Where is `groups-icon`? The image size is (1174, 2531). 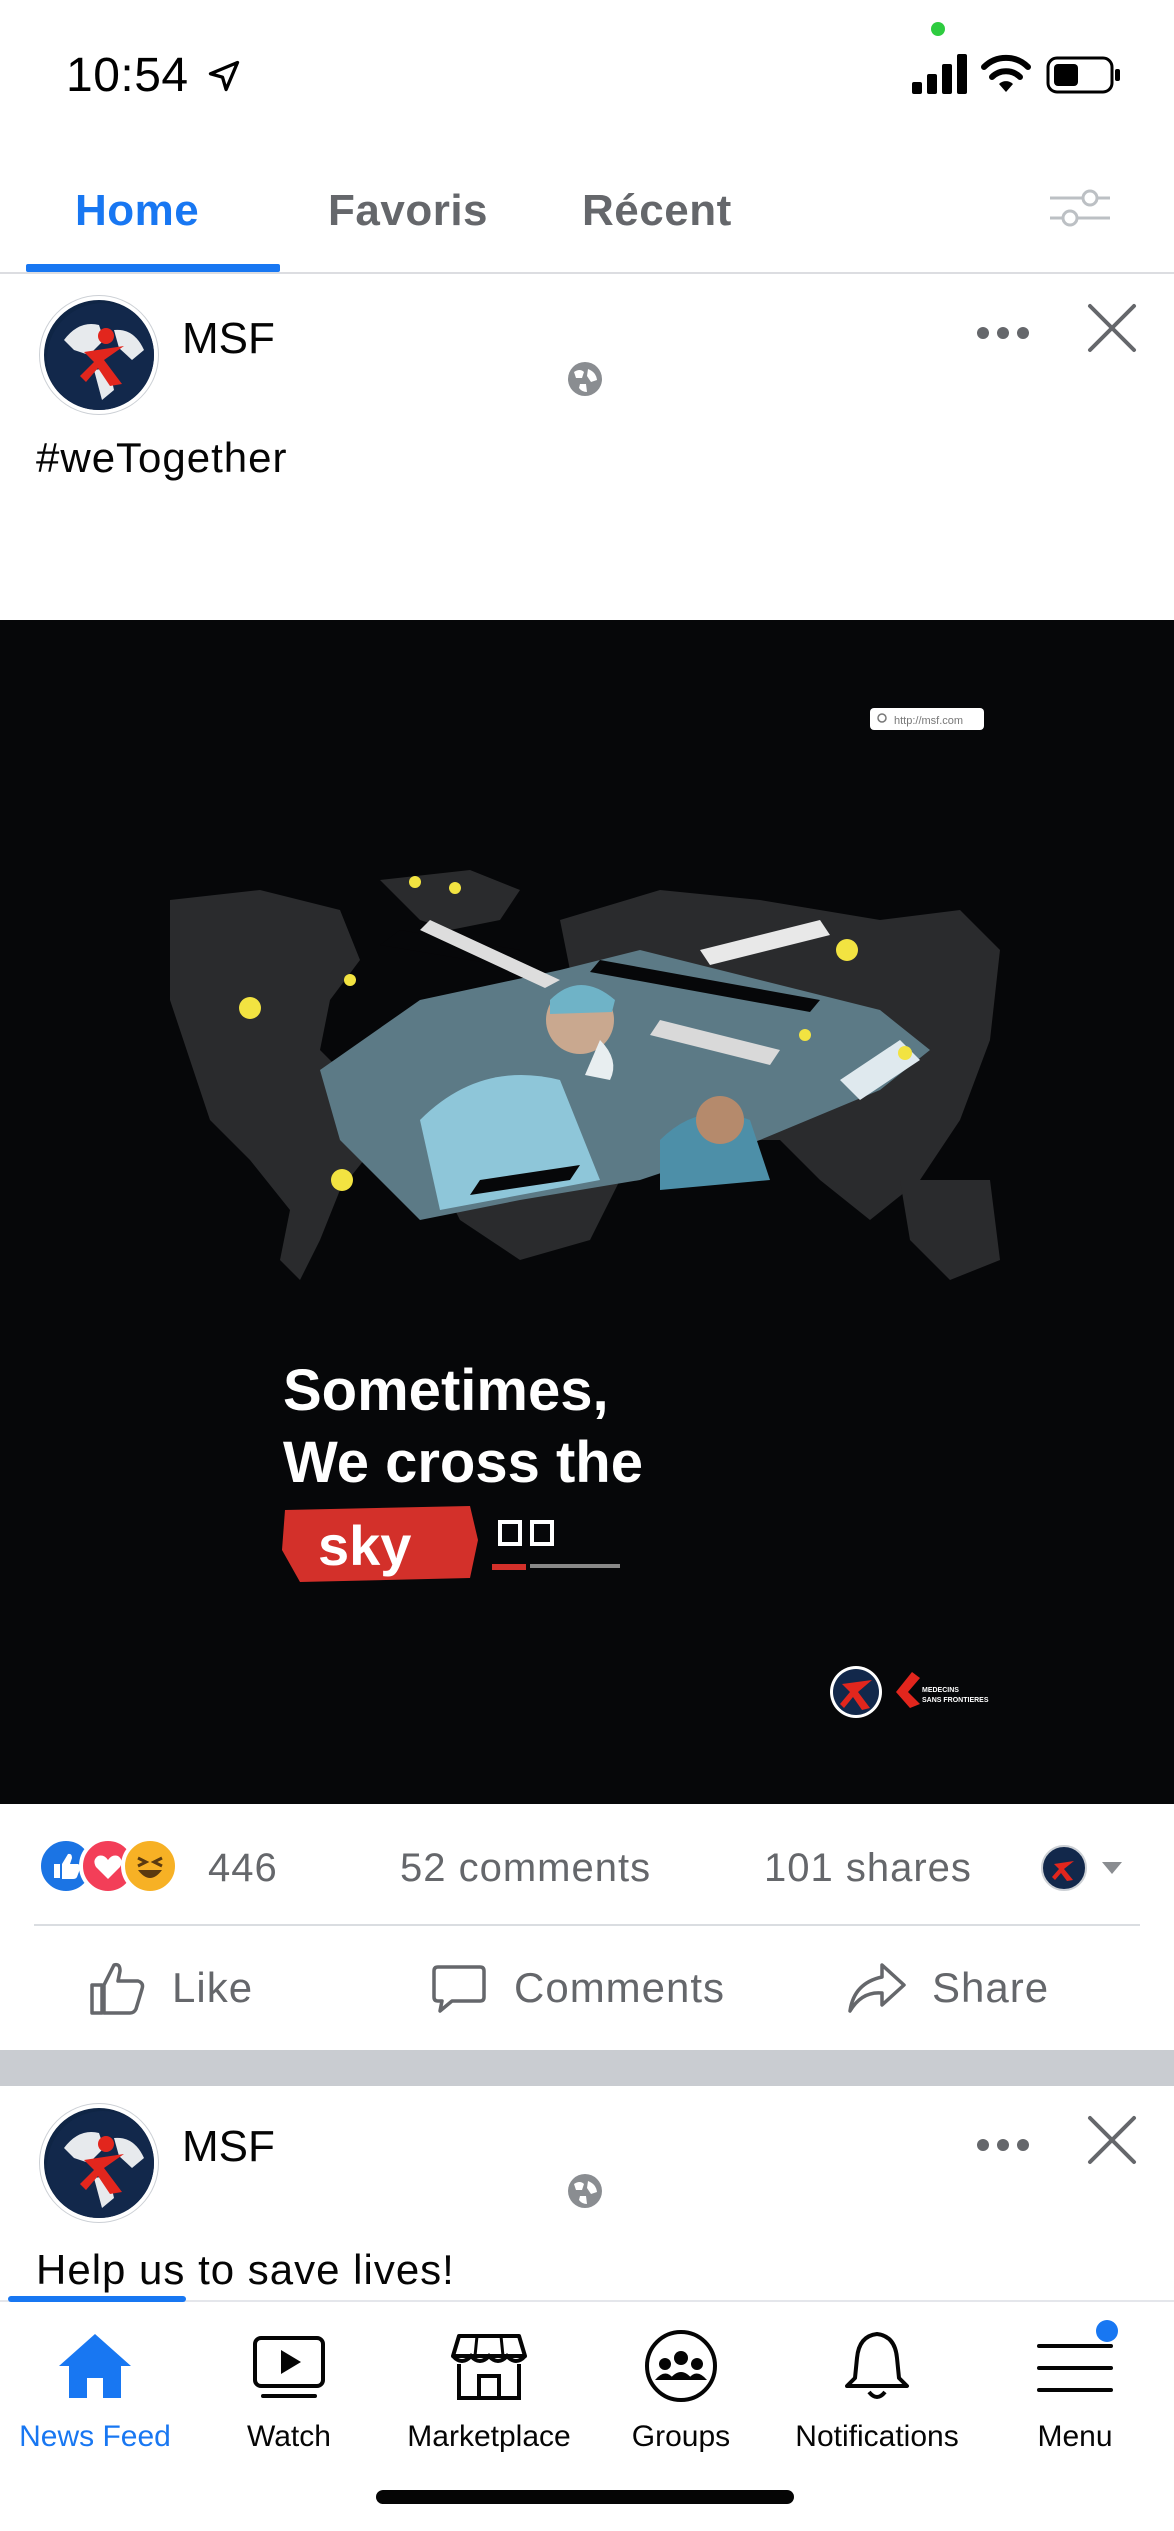
groups-icon is located at coordinates (681, 2366).